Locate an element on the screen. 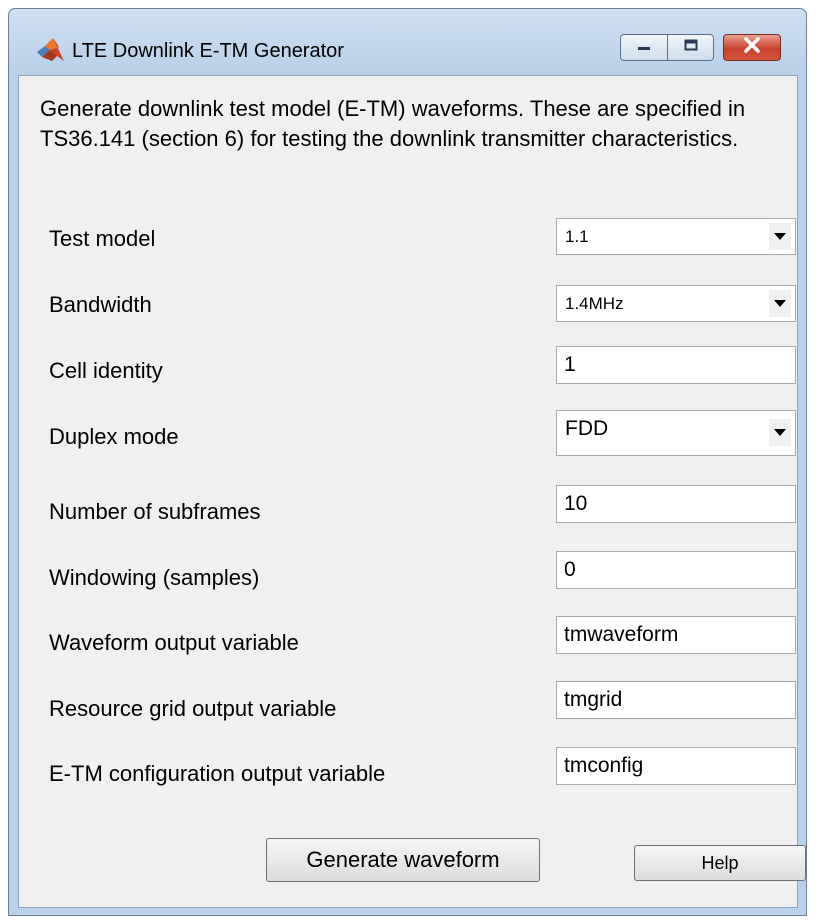 This screenshot has width=818, height=921. windowing-label: Windowing (samples) is located at coordinates (154, 577).